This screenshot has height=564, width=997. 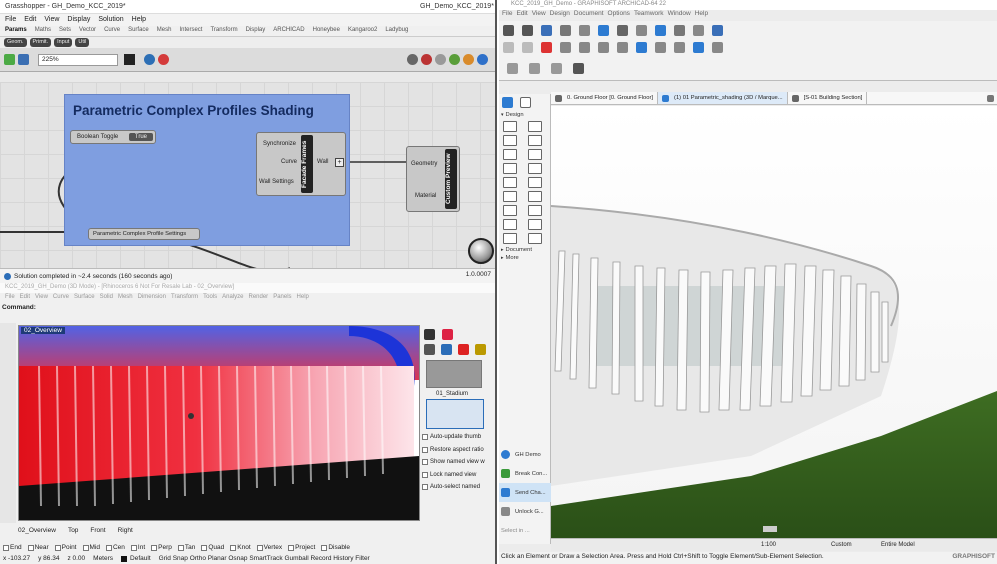 What do you see at coordinates (510, 140) in the screenshot?
I see `column-tool-icon` at bounding box center [510, 140].